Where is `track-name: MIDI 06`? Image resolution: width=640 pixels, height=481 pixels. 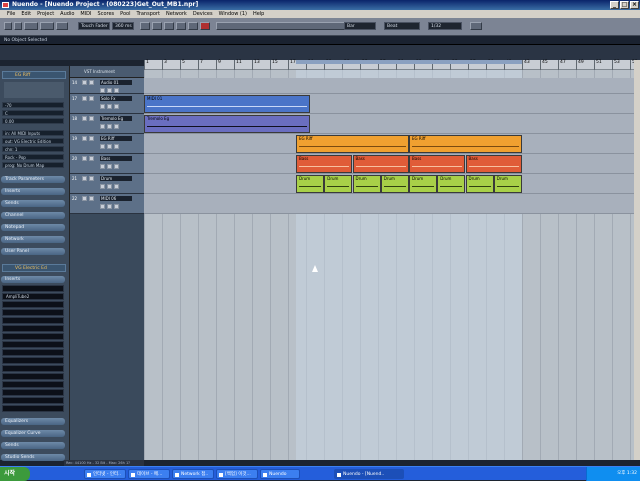
track-name: MIDI 06 is located at coordinates (116, 198).